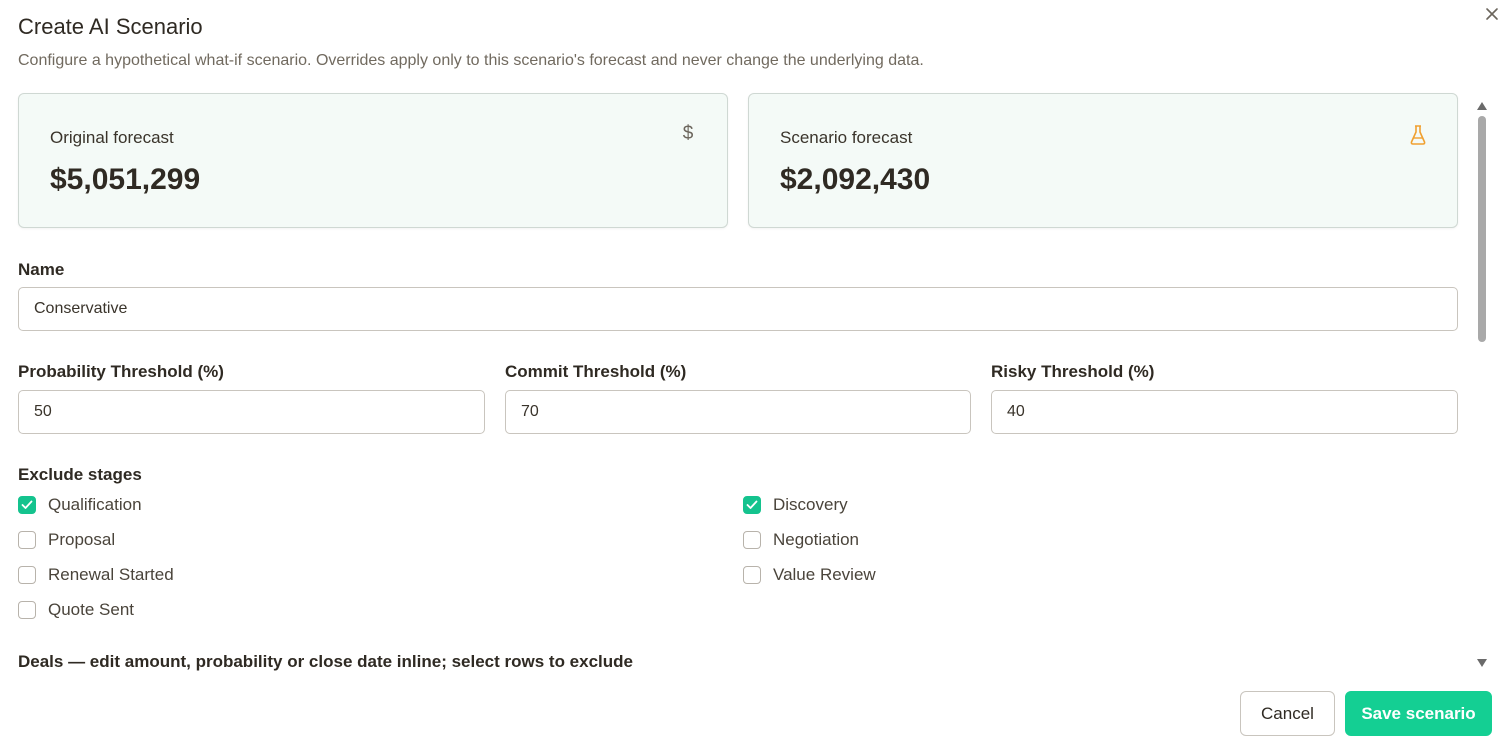 This screenshot has height=752, width=1512. I want to click on scenario-forecast-label: Scenario forecast, so click(846, 137).